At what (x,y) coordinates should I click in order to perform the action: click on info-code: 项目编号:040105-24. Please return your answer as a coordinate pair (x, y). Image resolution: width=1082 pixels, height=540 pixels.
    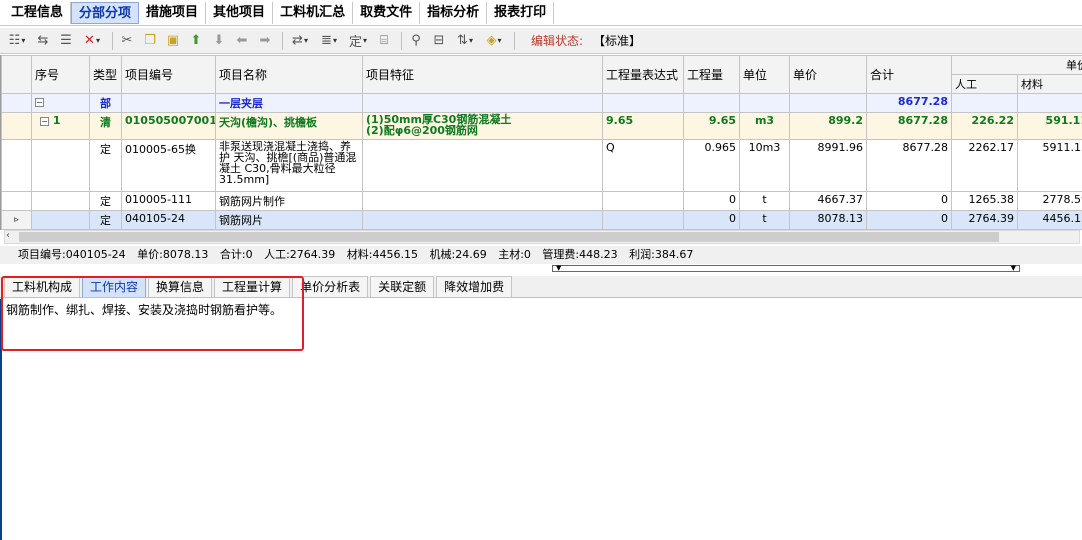
    Looking at the image, I should click on (72, 254).